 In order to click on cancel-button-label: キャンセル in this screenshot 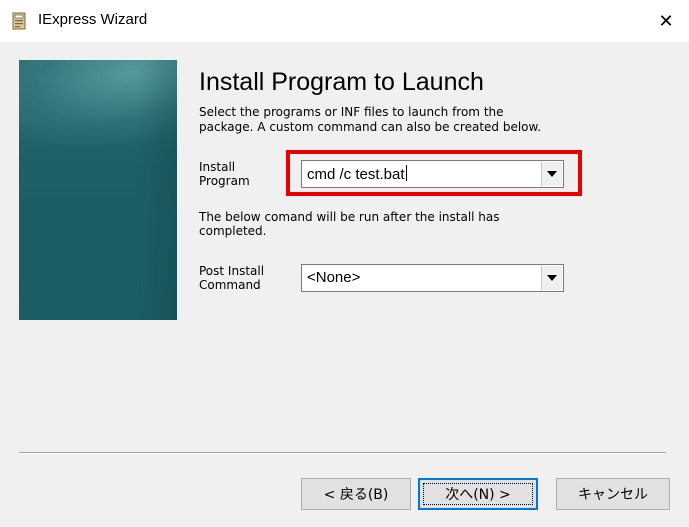, I will do `click(613, 495)`.